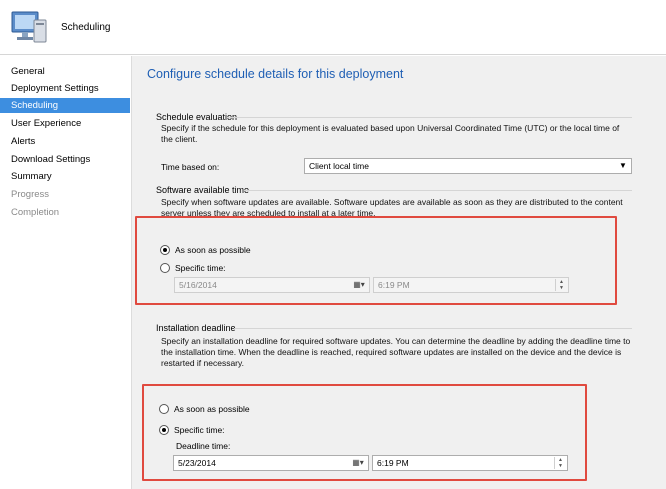 This screenshot has height=489, width=666. What do you see at coordinates (190, 167) in the screenshot?
I see `time-based-label: Time based on:` at bounding box center [190, 167].